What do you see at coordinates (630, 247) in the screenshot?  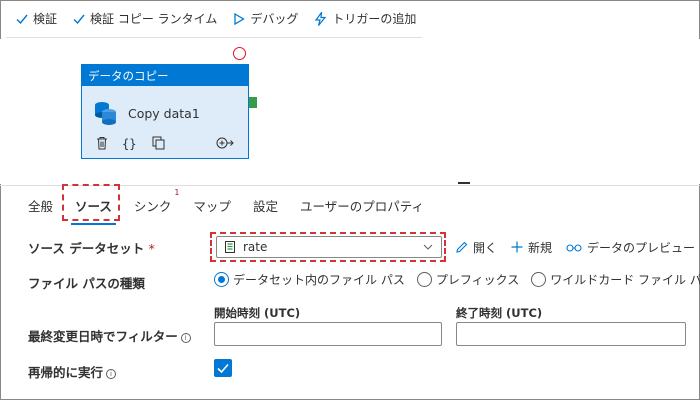 I see `preview-data-button: データのプレビュー` at bounding box center [630, 247].